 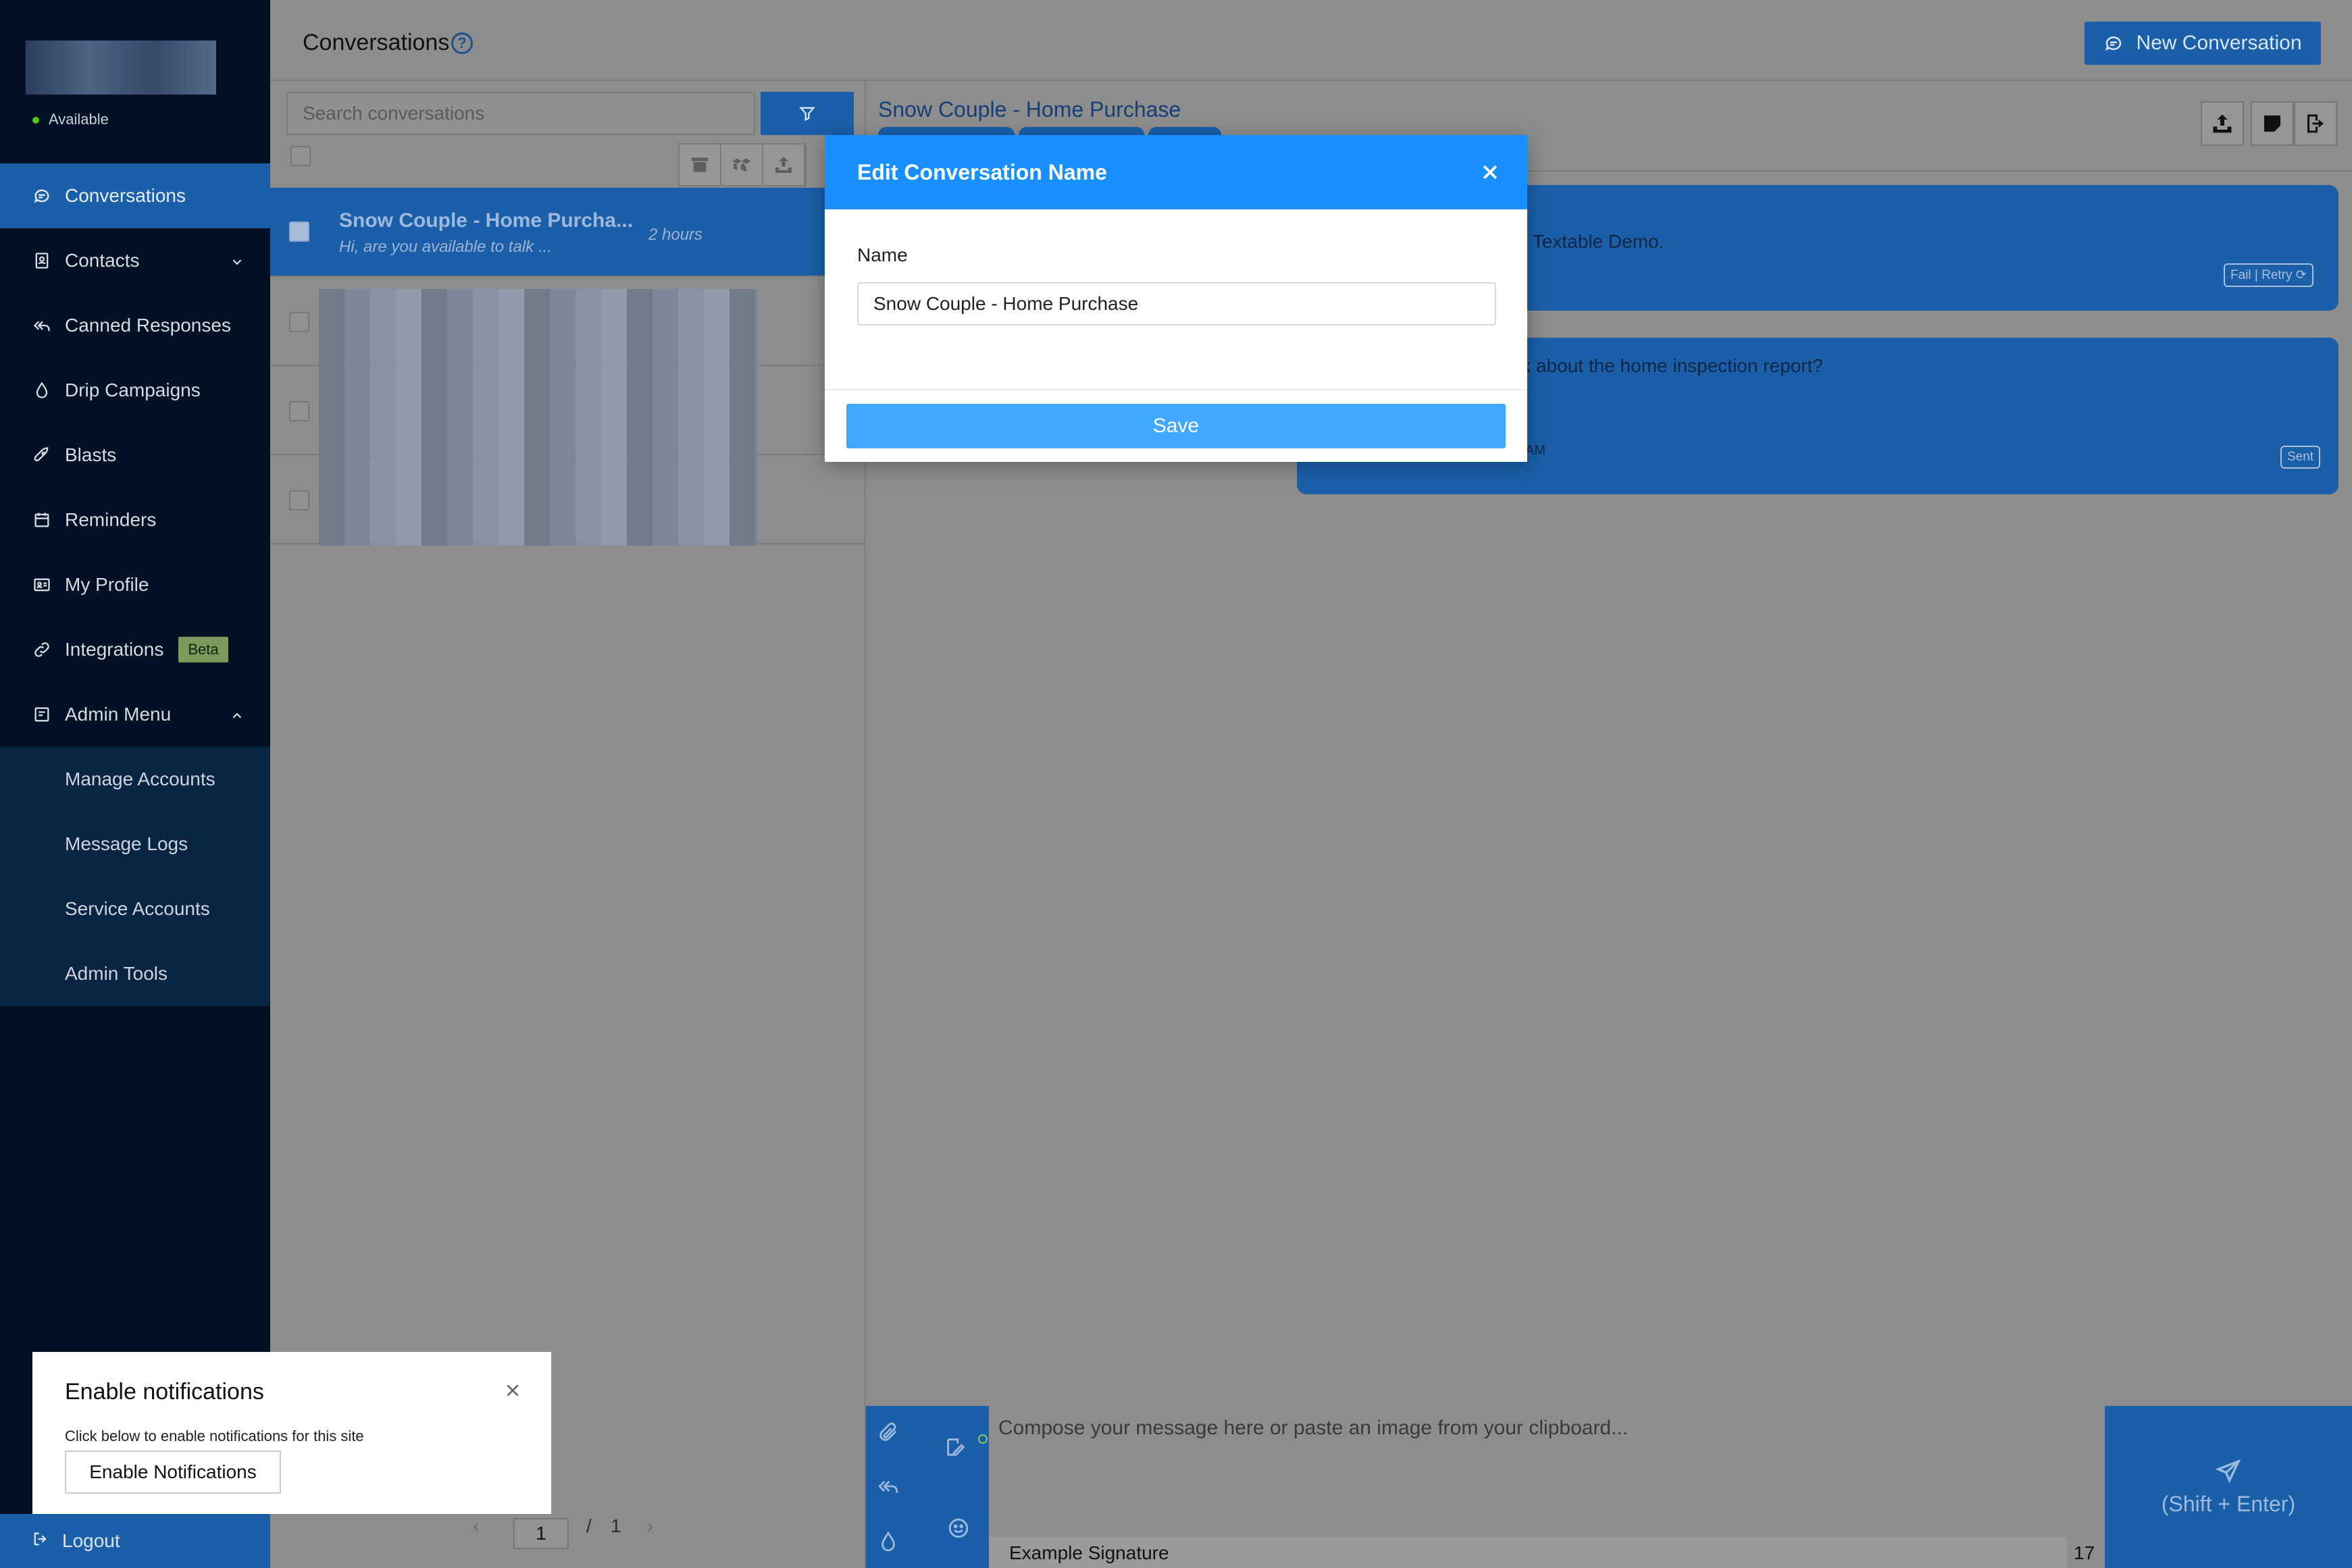 I want to click on save-button: Save, so click(x=1176, y=426).